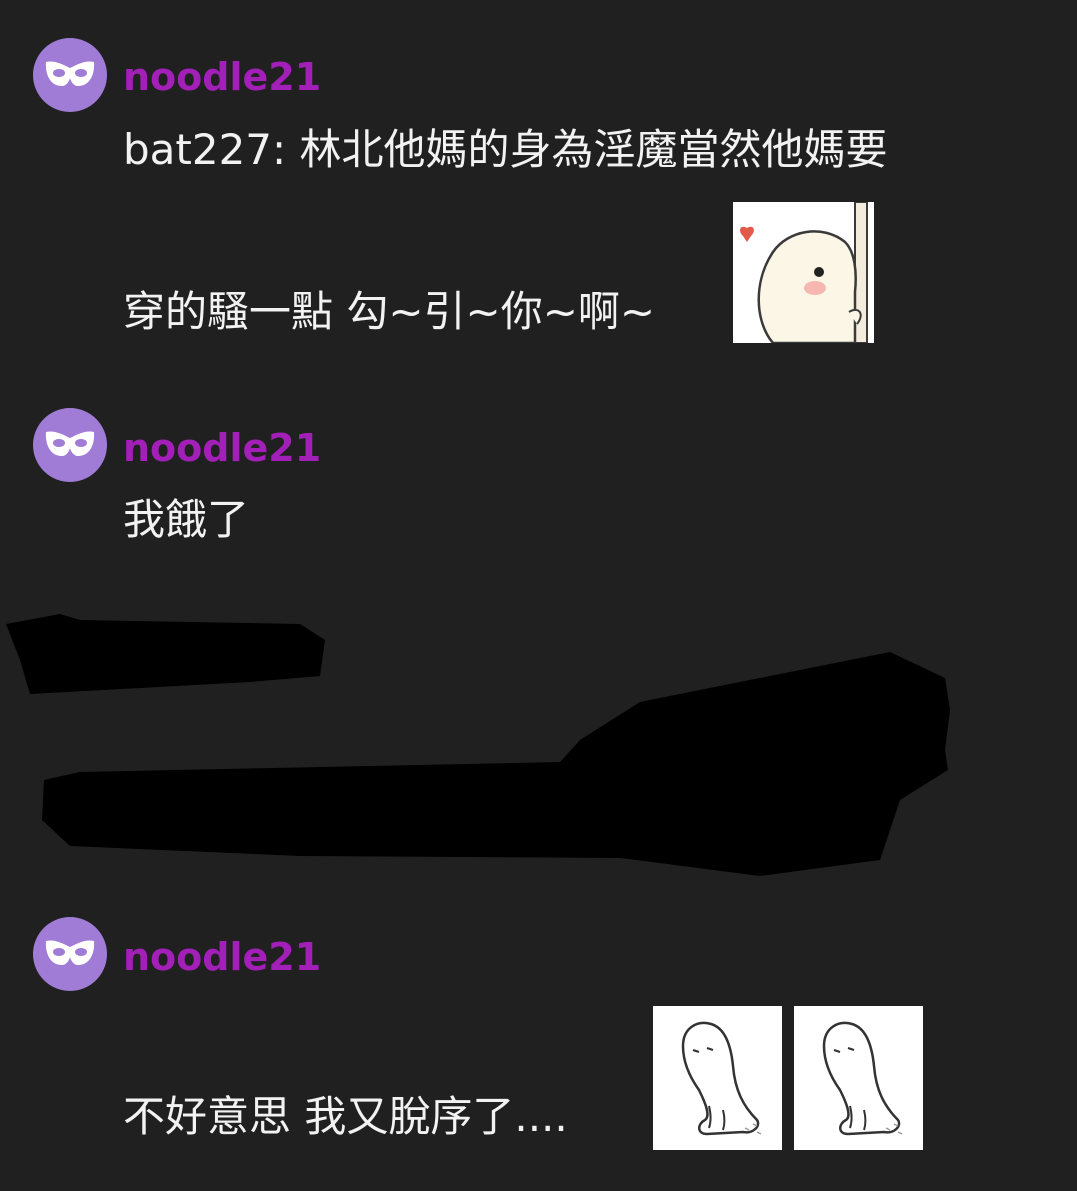 Image resolution: width=1077 pixels, height=1191 pixels. Describe the element at coordinates (186, 519) in the screenshot. I see `message-text: 我餓了` at that location.